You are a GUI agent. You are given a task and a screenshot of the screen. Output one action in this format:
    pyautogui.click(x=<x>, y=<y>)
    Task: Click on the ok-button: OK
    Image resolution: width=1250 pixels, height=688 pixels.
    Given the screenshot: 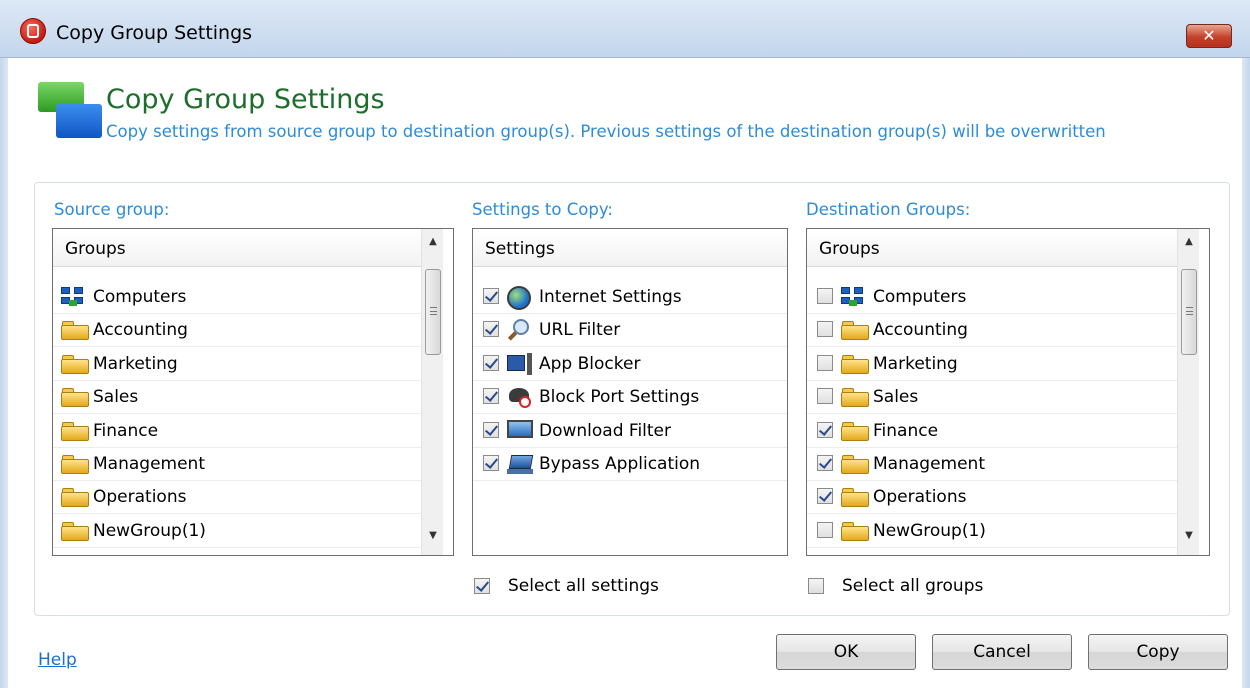 What is the action you would take?
    pyautogui.click(x=846, y=652)
    